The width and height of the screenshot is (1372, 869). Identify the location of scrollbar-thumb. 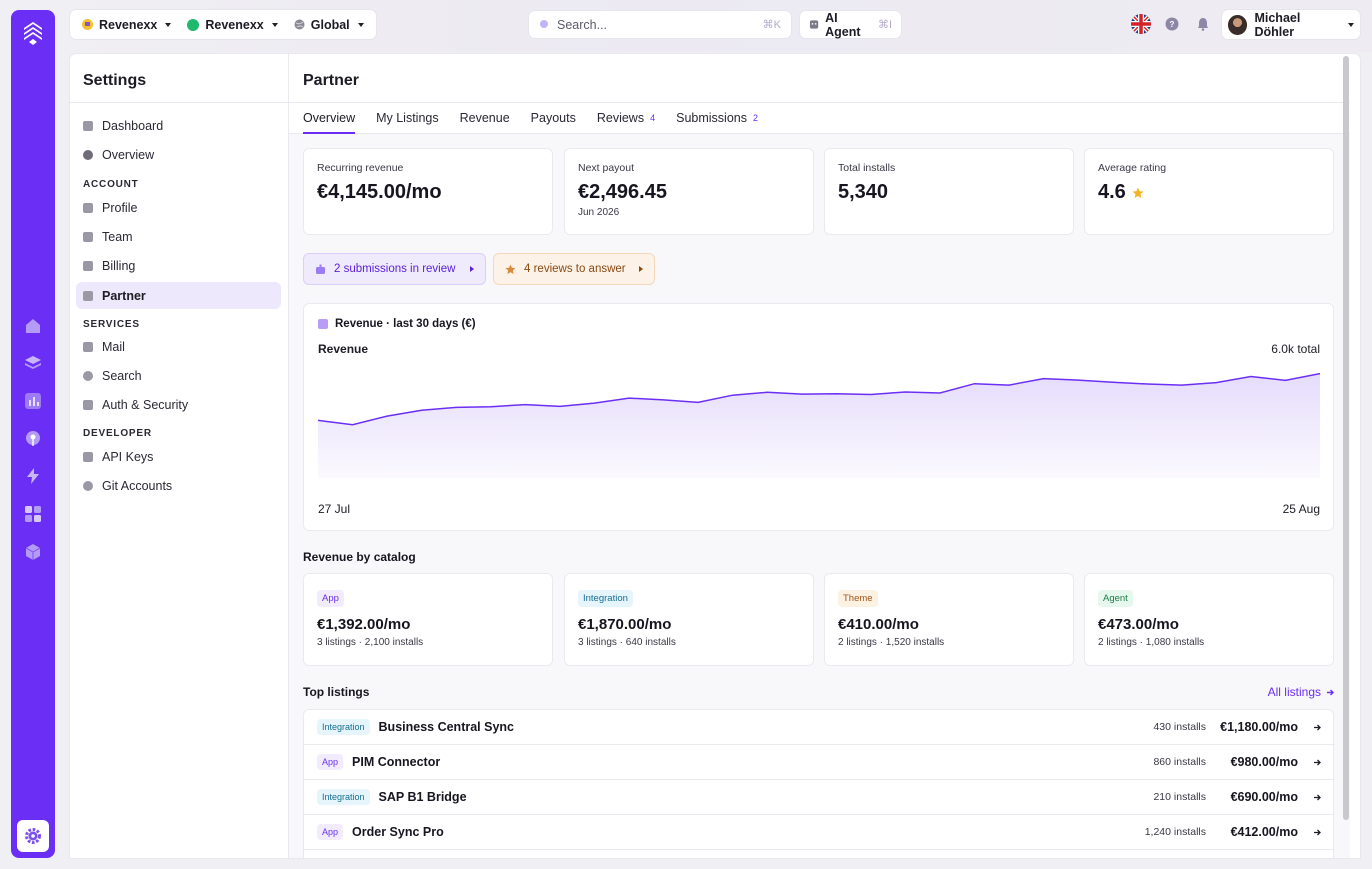
(1346, 438).